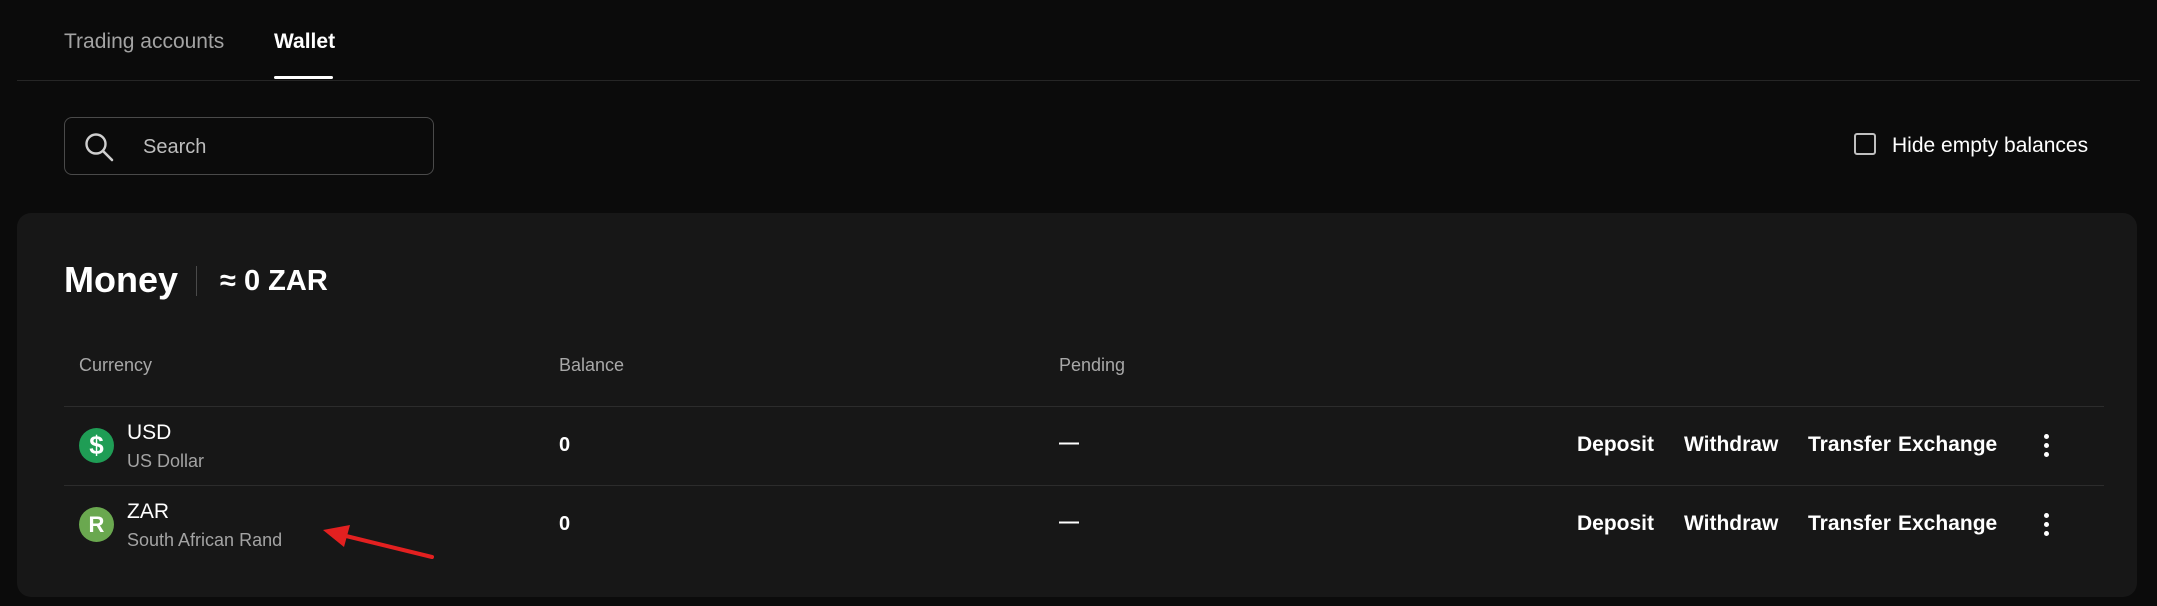 The width and height of the screenshot is (2157, 606). I want to click on hide-empty-checkbox, so click(1865, 144).